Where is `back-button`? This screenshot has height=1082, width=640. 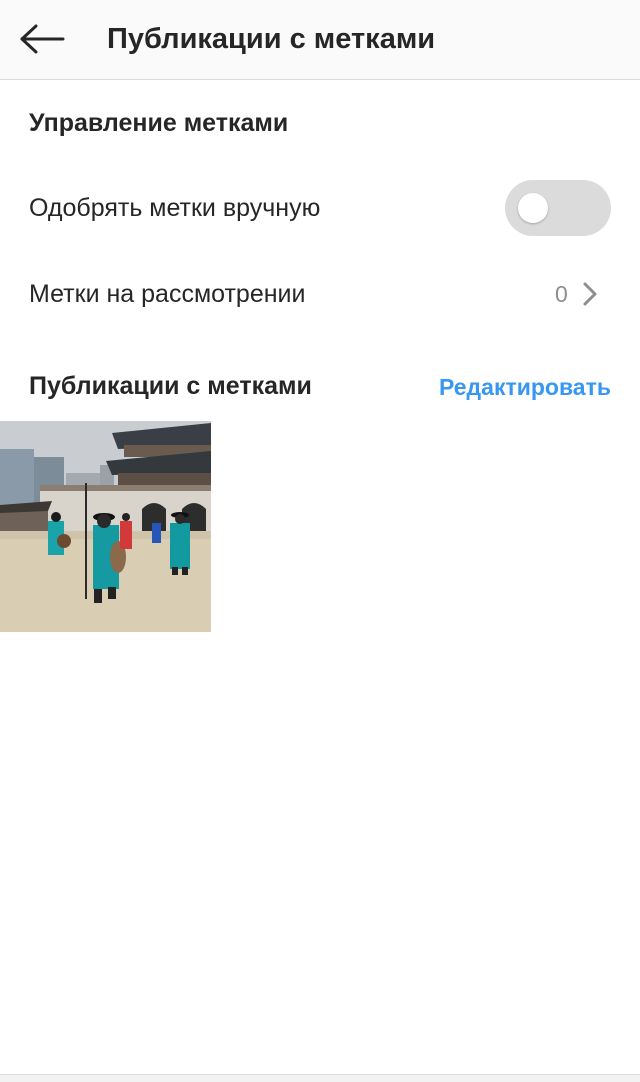
back-button is located at coordinates (42, 39).